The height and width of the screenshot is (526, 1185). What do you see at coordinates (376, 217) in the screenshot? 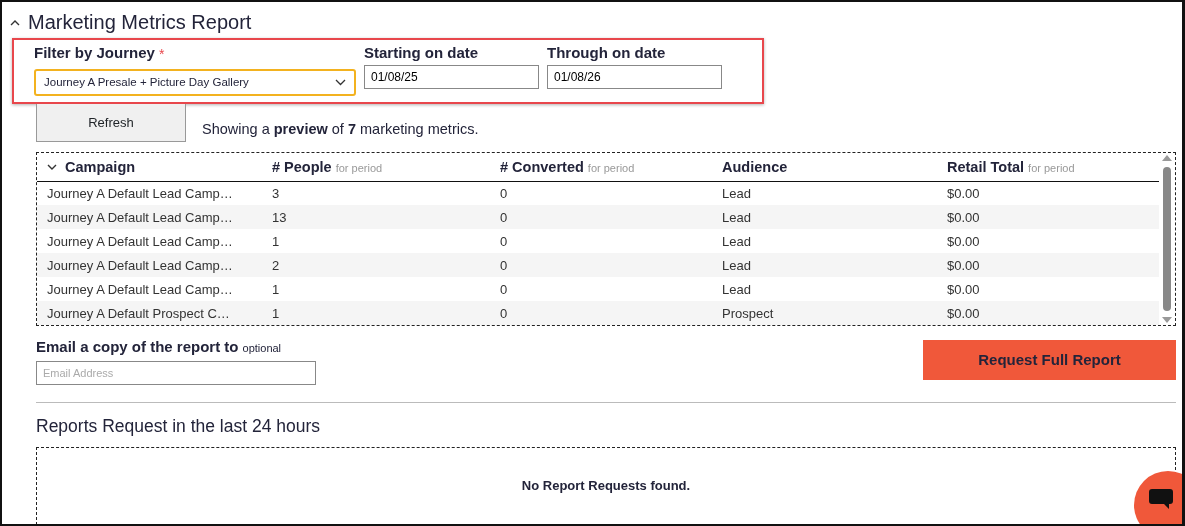
I see `table-cell: 13` at bounding box center [376, 217].